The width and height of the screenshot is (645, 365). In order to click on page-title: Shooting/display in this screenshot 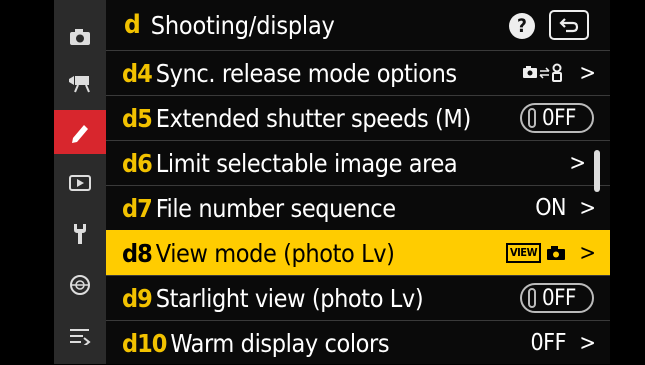, I will do `click(242, 25)`.